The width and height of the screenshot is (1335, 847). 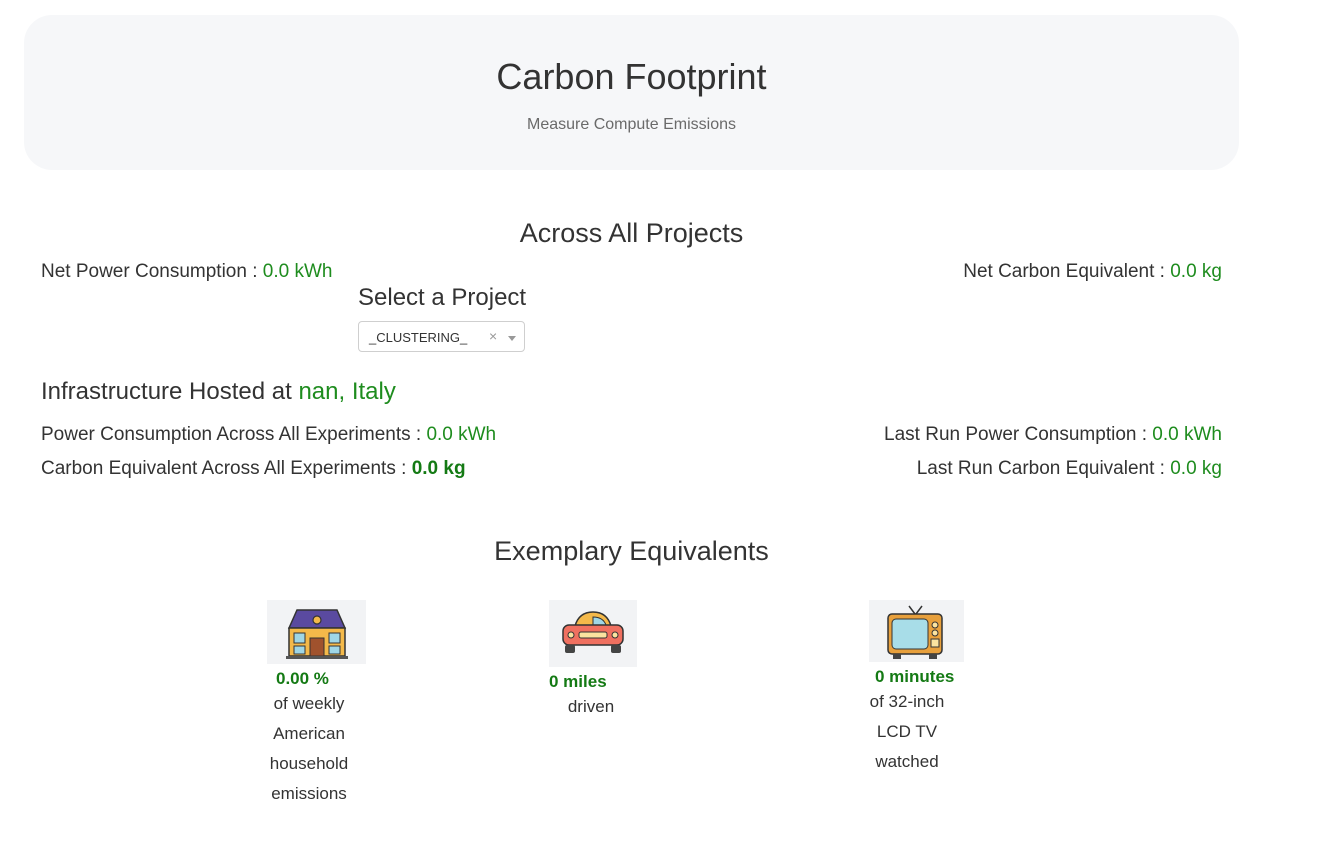 What do you see at coordinates (1196, 271) in the screenshot?
I see `net-carbon-value: 0.0 kg` at bounding box center [1196, 271].